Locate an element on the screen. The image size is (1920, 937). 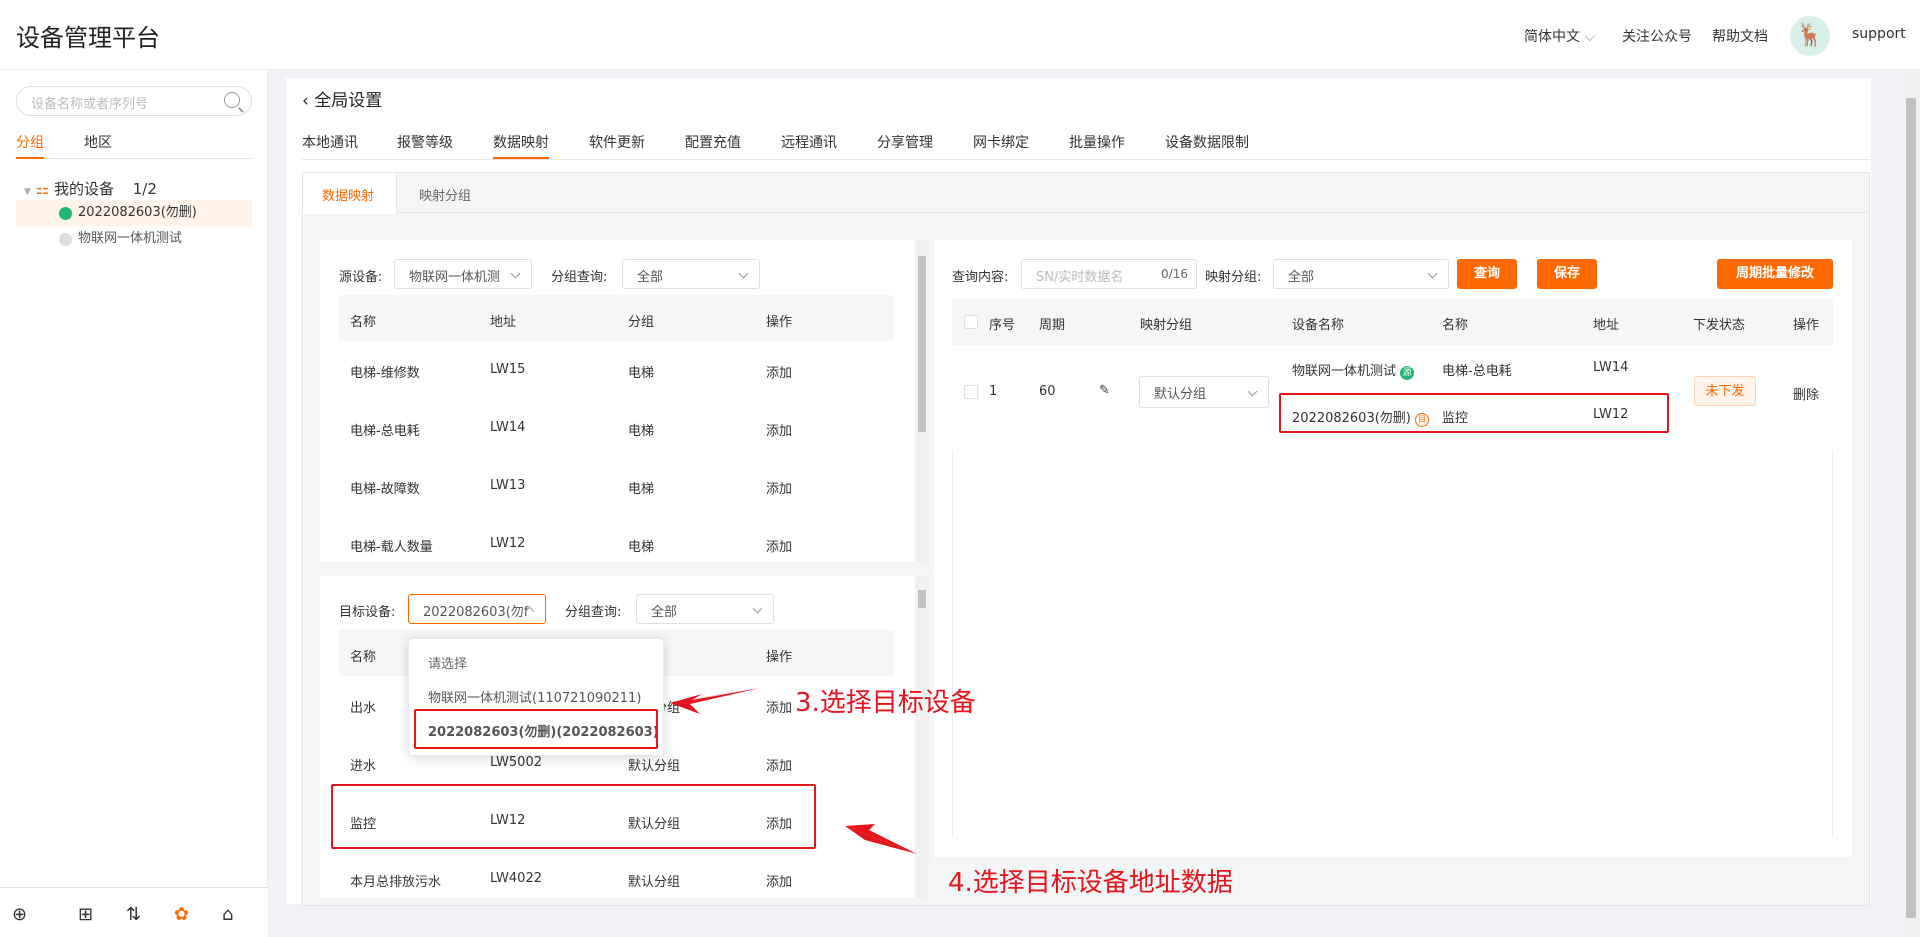
device-item: 2022082603(勿删) is located at coordinates (134, 213).